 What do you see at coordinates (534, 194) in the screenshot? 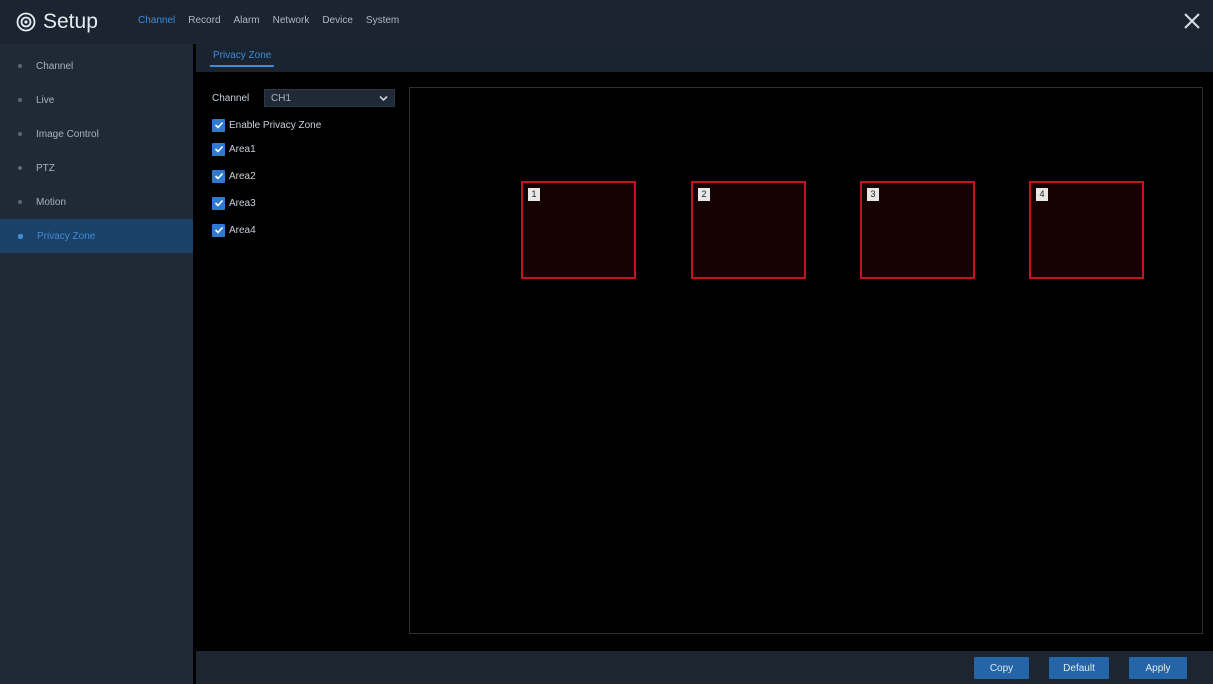
I see `zone-number: 1` at bounding box center [534, 194].